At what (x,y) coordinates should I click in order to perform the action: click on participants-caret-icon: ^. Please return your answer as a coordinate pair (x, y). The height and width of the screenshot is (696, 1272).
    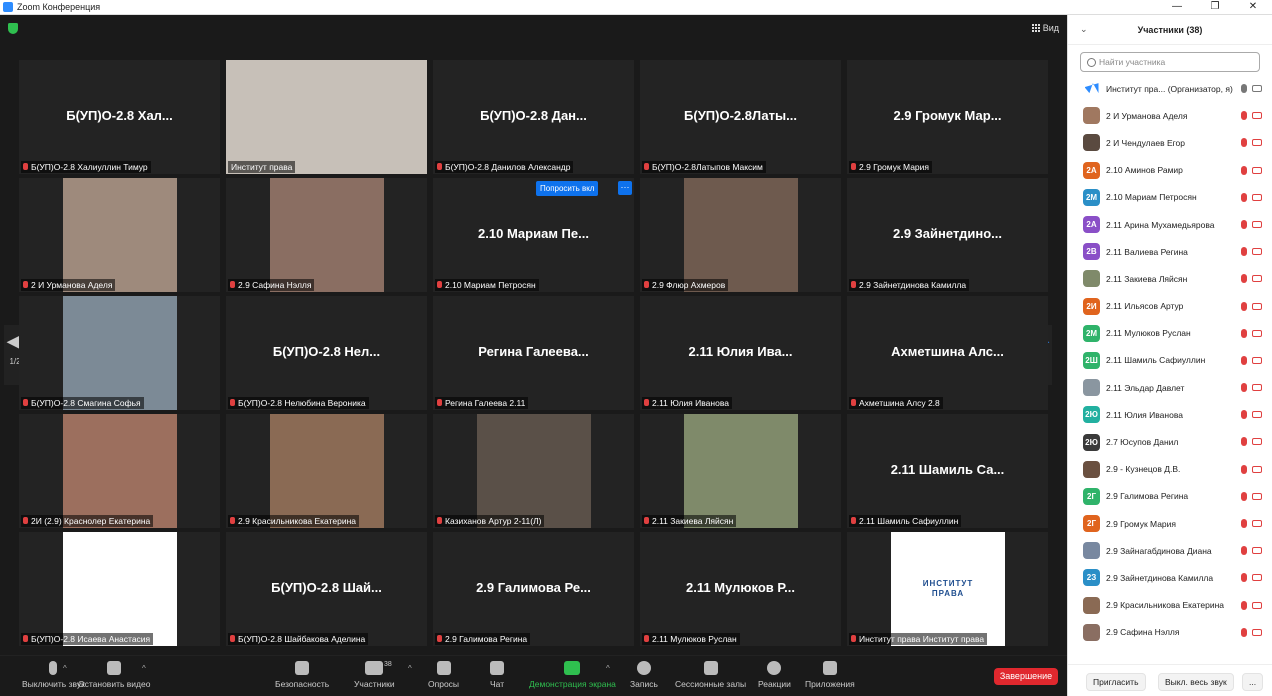
    Looking at the image, I should click on (410, 668).